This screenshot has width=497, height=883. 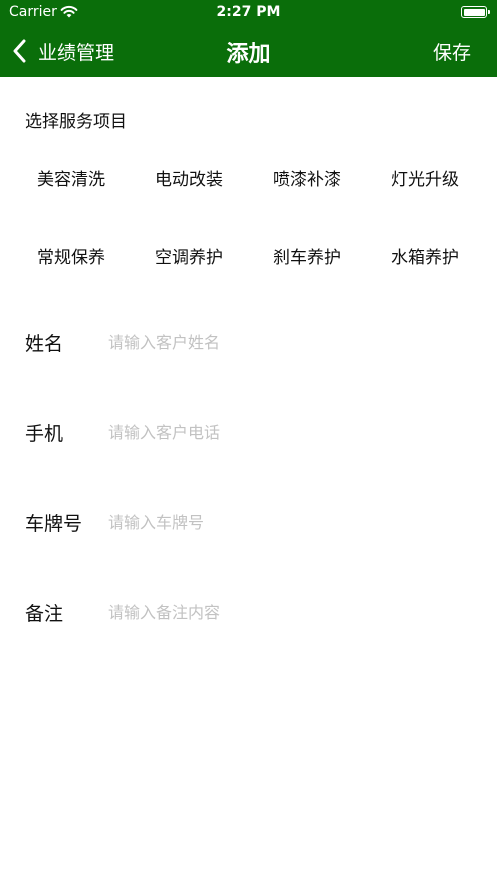 What do you see at coordinates (288, 522) in the screenshot?
I see `plate-input` at bounding box center [288, 522].